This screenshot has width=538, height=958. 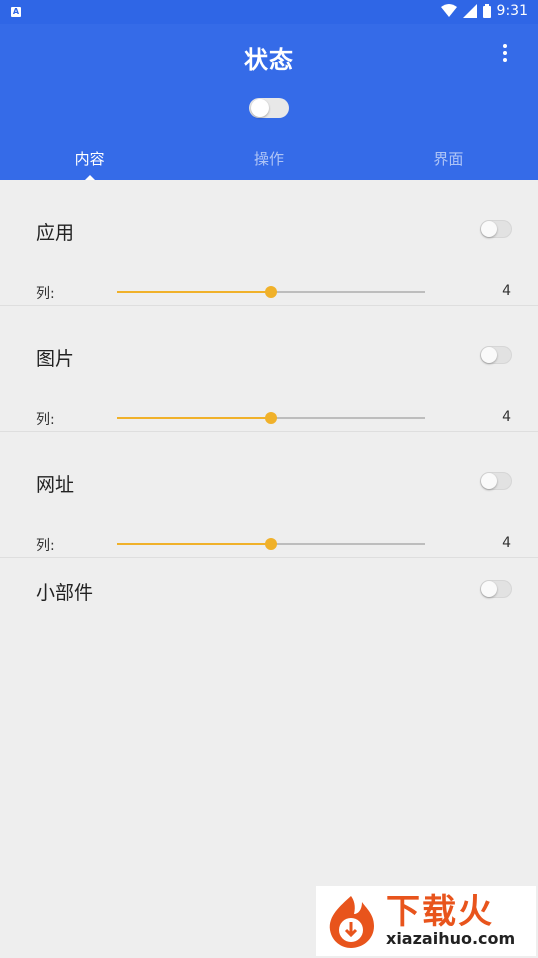 I want to click on images-toggle, so click(x=496, y=355).